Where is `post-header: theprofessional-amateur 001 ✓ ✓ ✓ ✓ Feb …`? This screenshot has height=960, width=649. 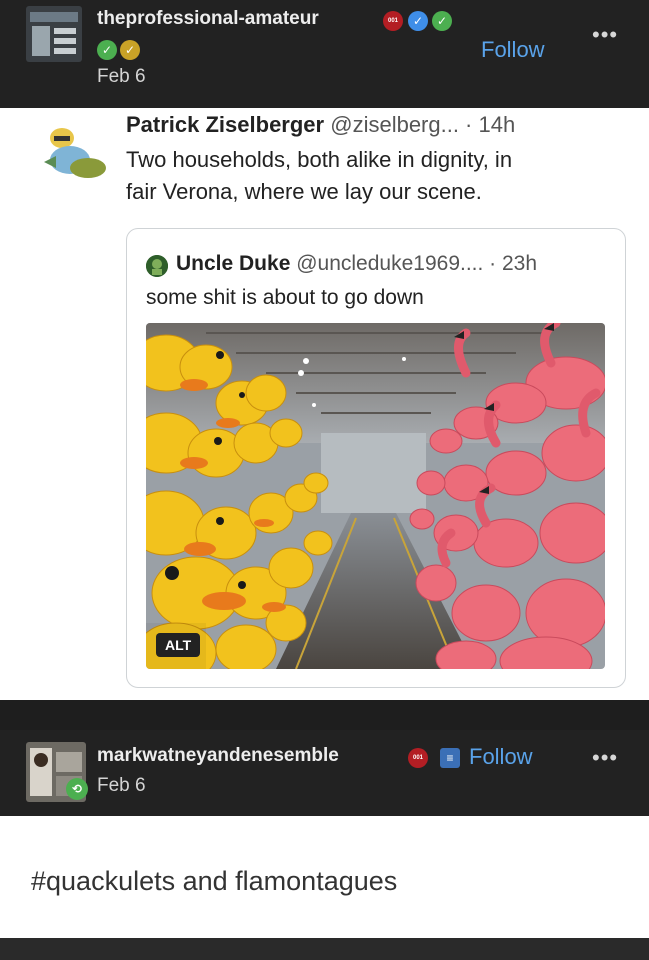
post-header: theprofessional-amateur 001 ✓ ✓ ✓ ✓ Feb … is located at coordinates (324, 54).